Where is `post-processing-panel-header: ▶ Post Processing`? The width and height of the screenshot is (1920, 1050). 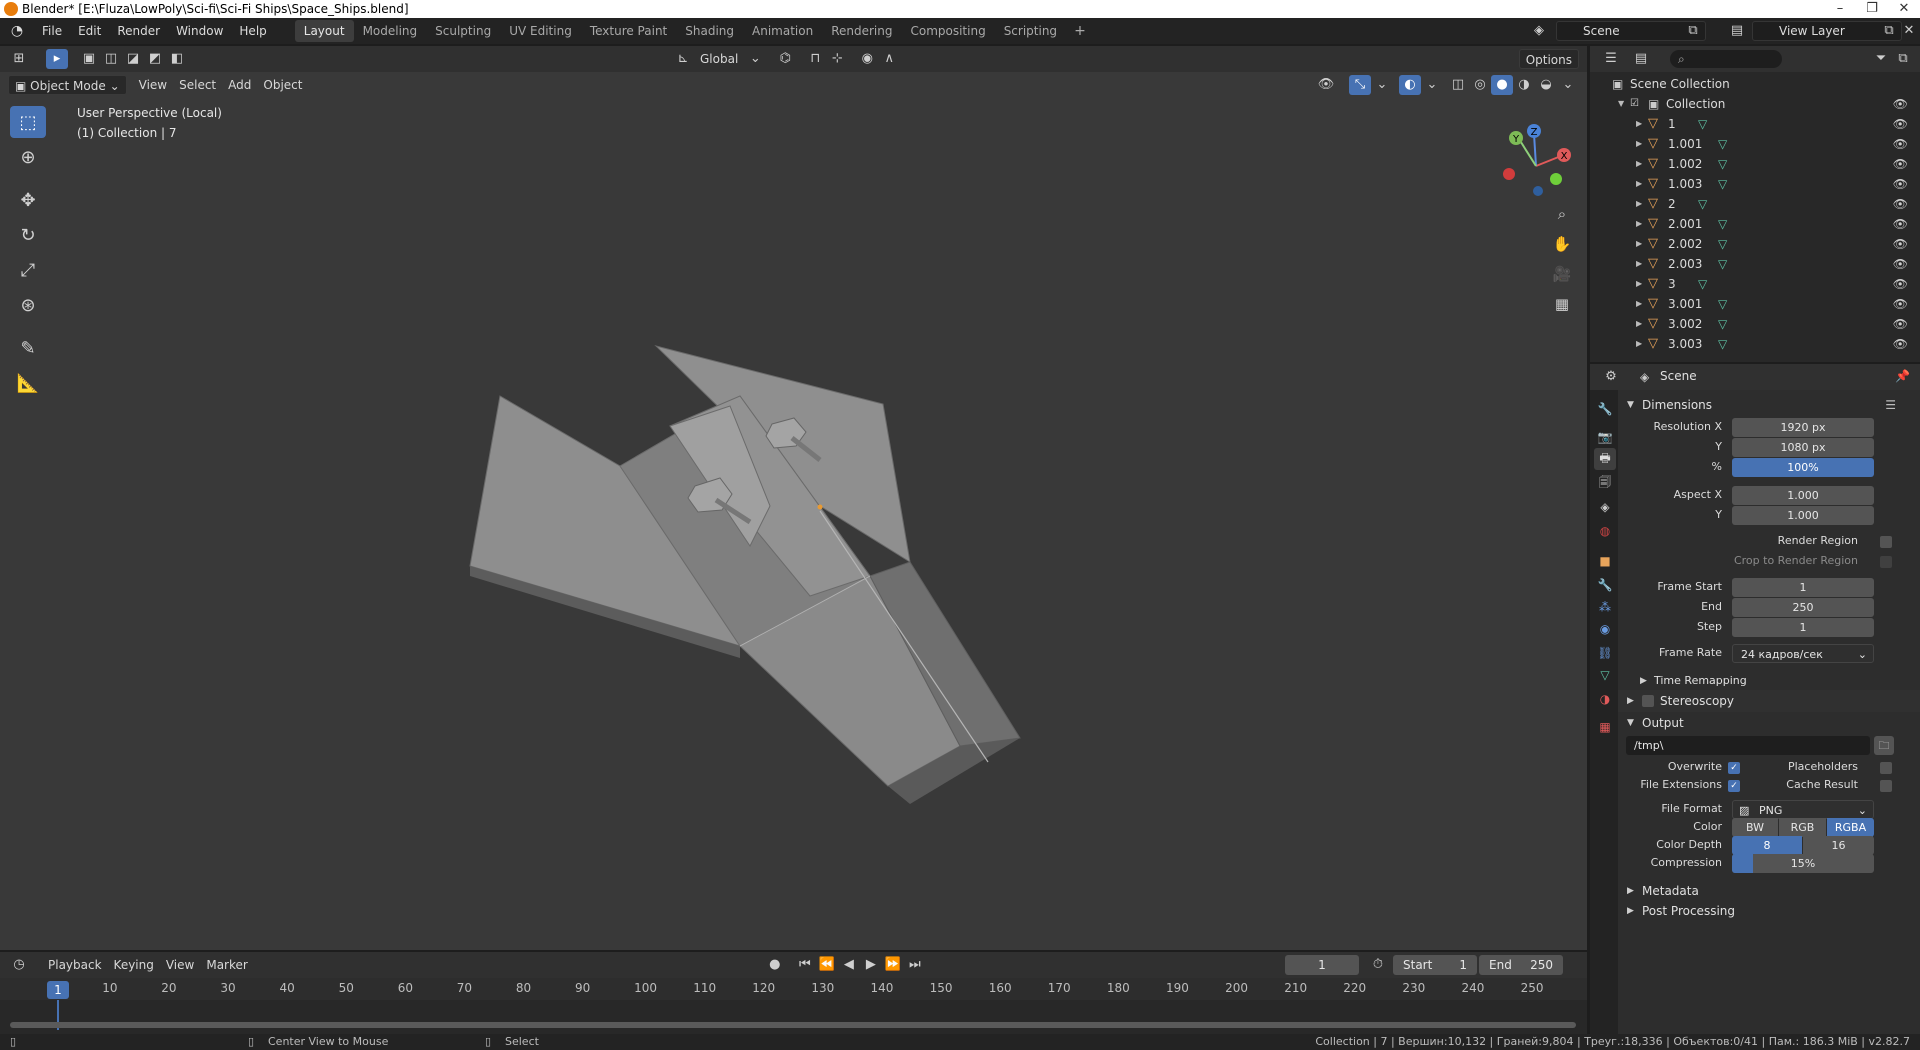
post-processing-panel-header: ▶ Post Processing is located at coordinates (1769, 911).